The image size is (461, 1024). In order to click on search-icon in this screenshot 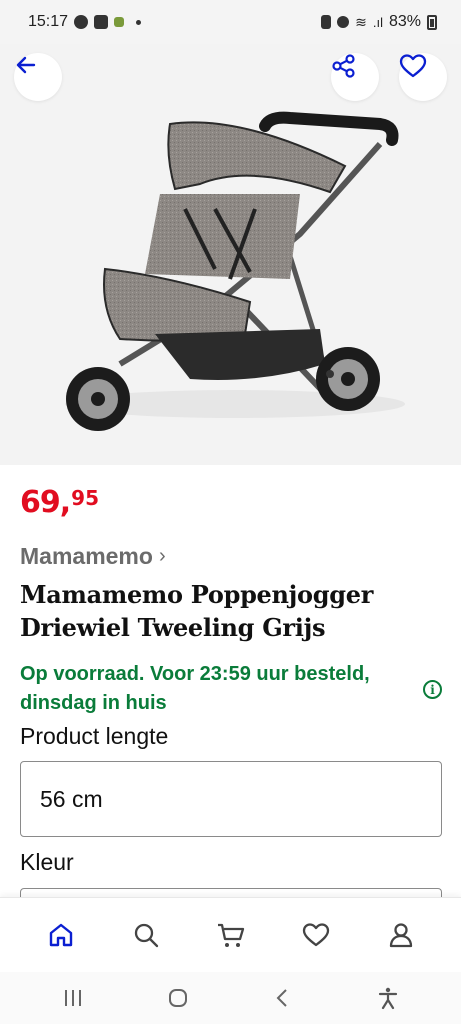, I will do `click(146, 935)`.